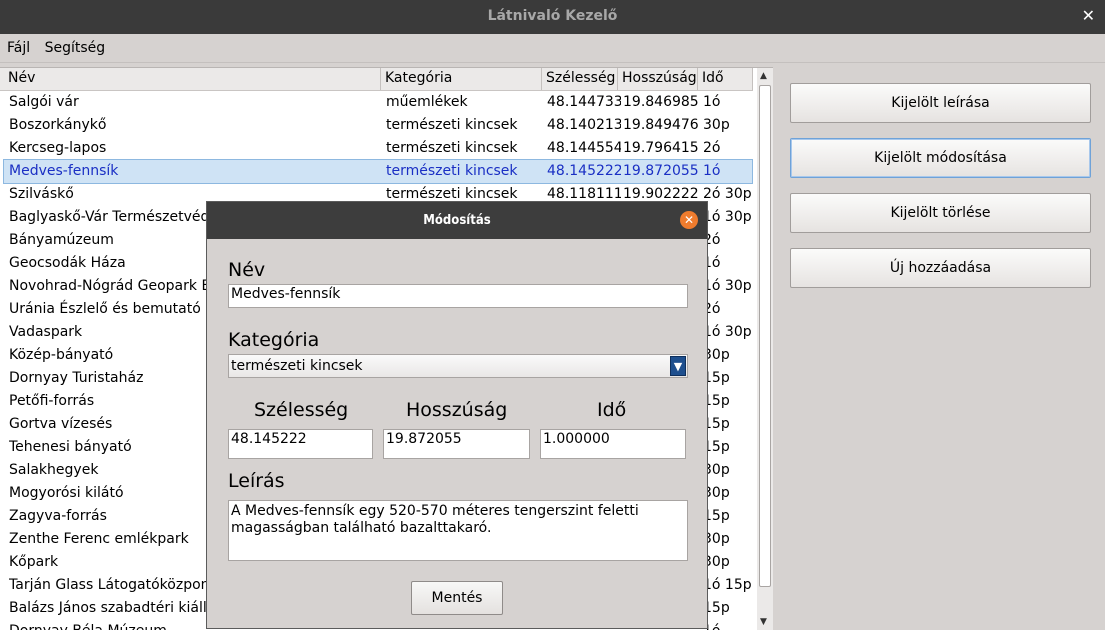  I want to click on delete-selected-button: Kijelölt törlése, so click(940, 213).